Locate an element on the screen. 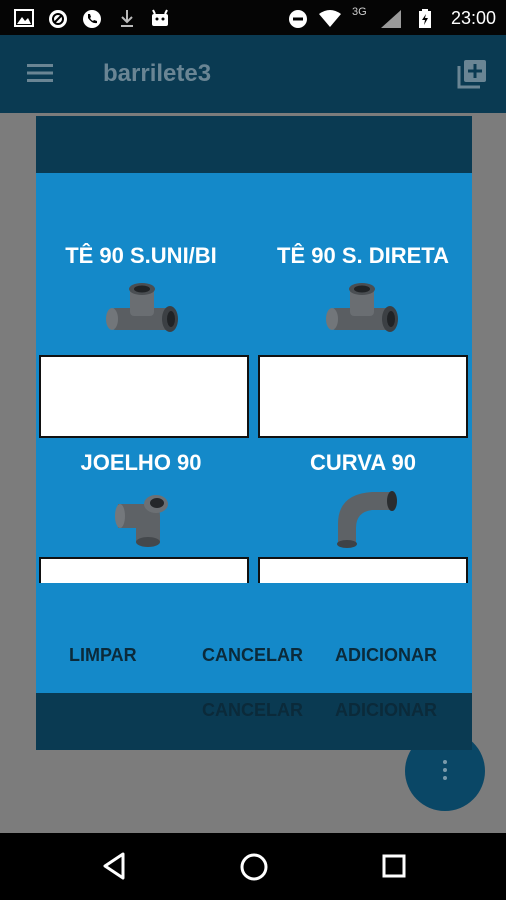  item-title-curva-90: CURVA 90 is located at coordinates (363, 462).